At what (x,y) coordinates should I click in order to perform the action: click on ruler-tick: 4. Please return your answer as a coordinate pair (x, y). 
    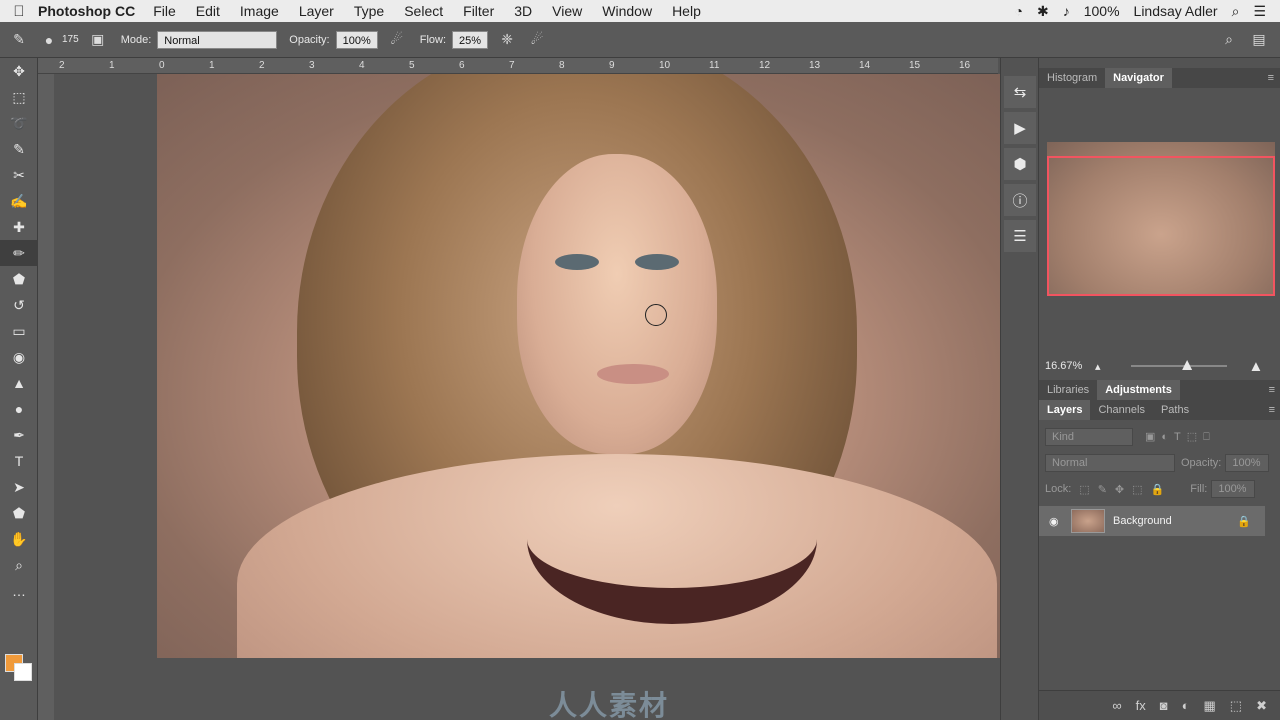
    Looking at the image, I should click on (362, 65).